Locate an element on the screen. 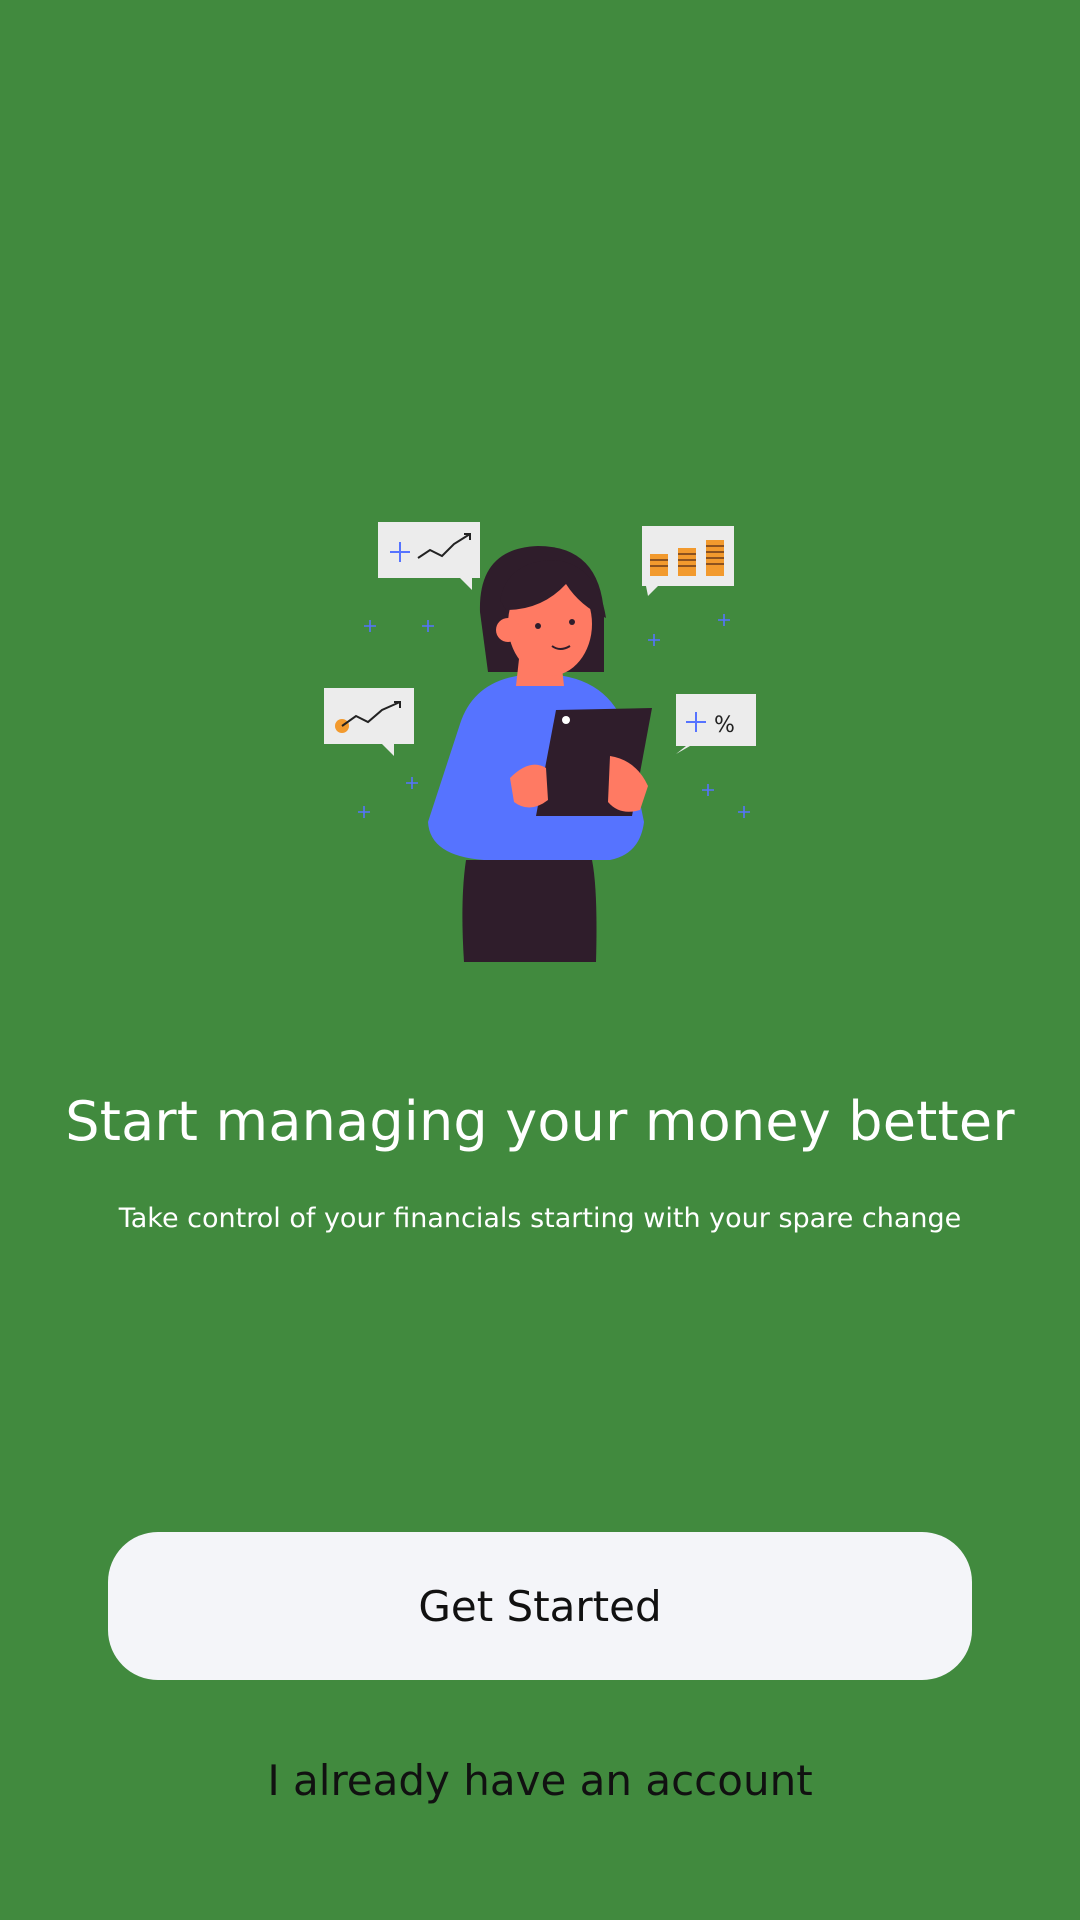 The image size is (1080, 1920). percent-bubble-icon: % is located at coordinates (716, 724).